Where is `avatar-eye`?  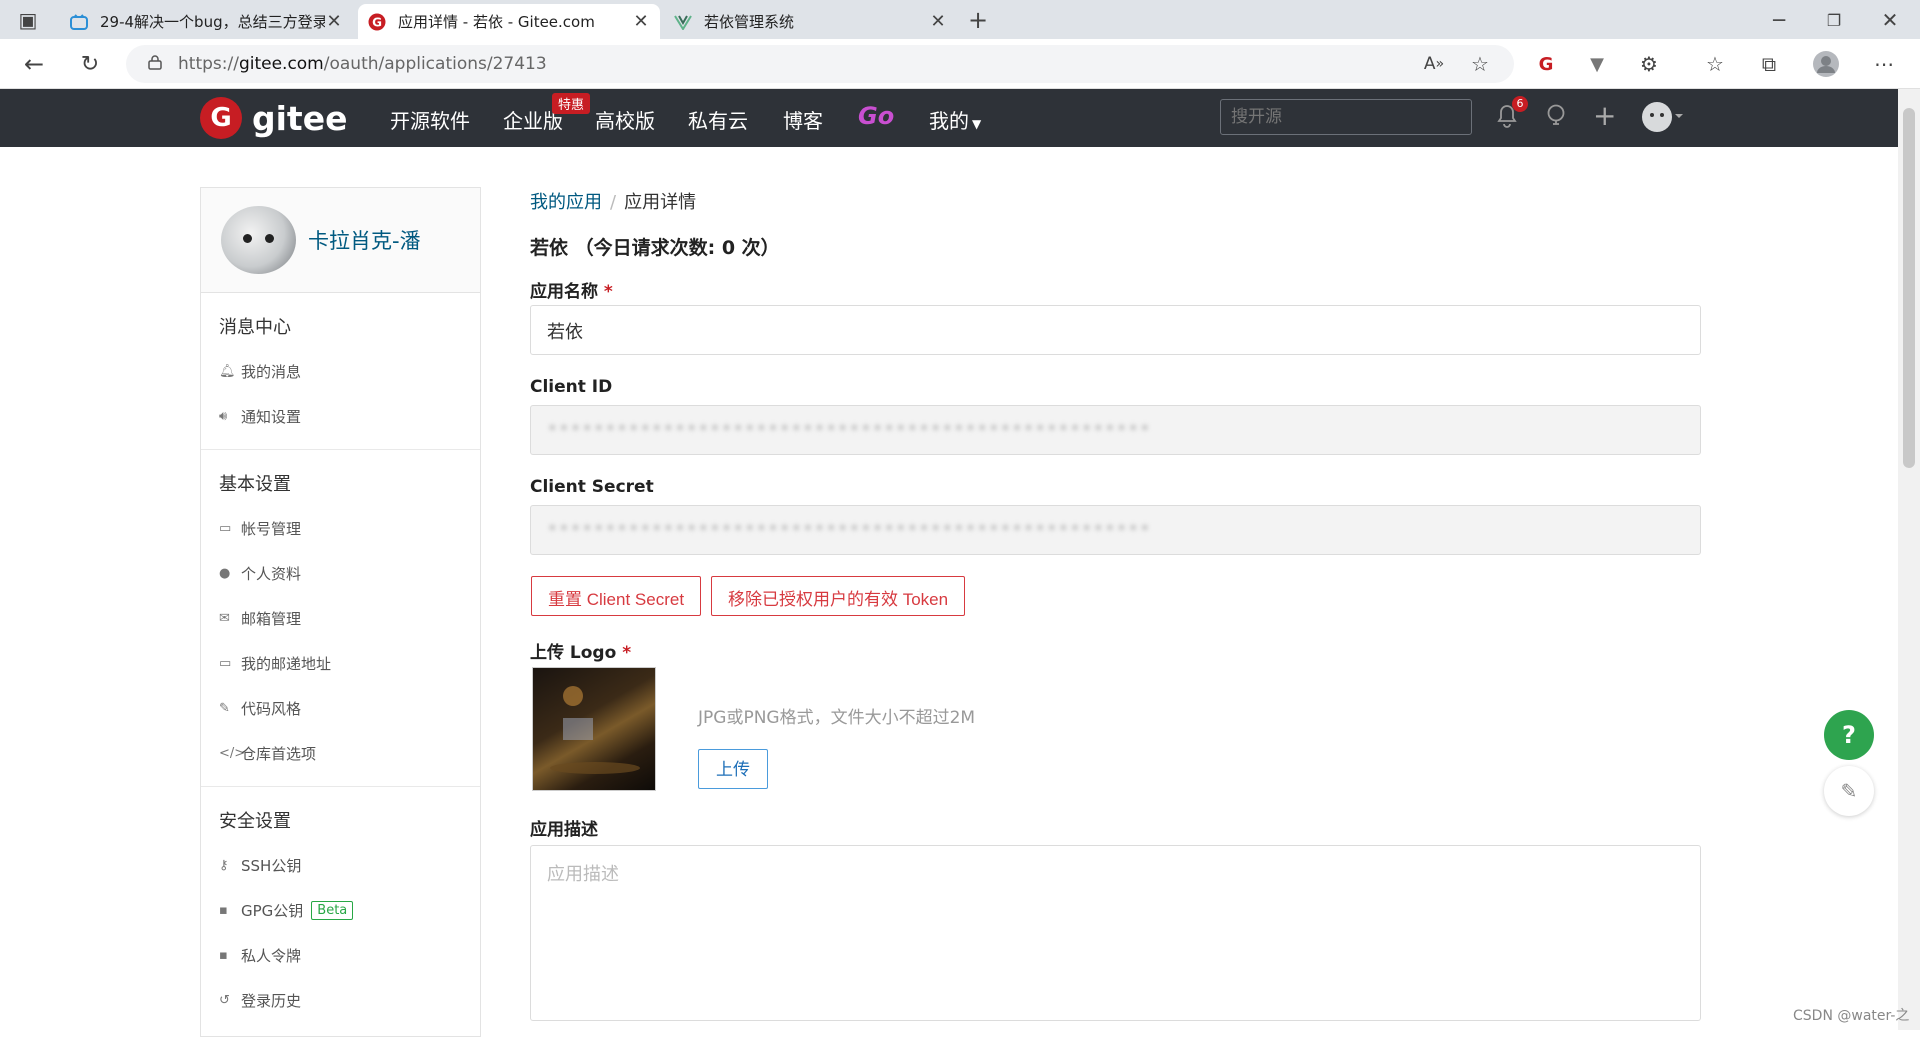
avatar-eye is located at coordinates (247, 238).